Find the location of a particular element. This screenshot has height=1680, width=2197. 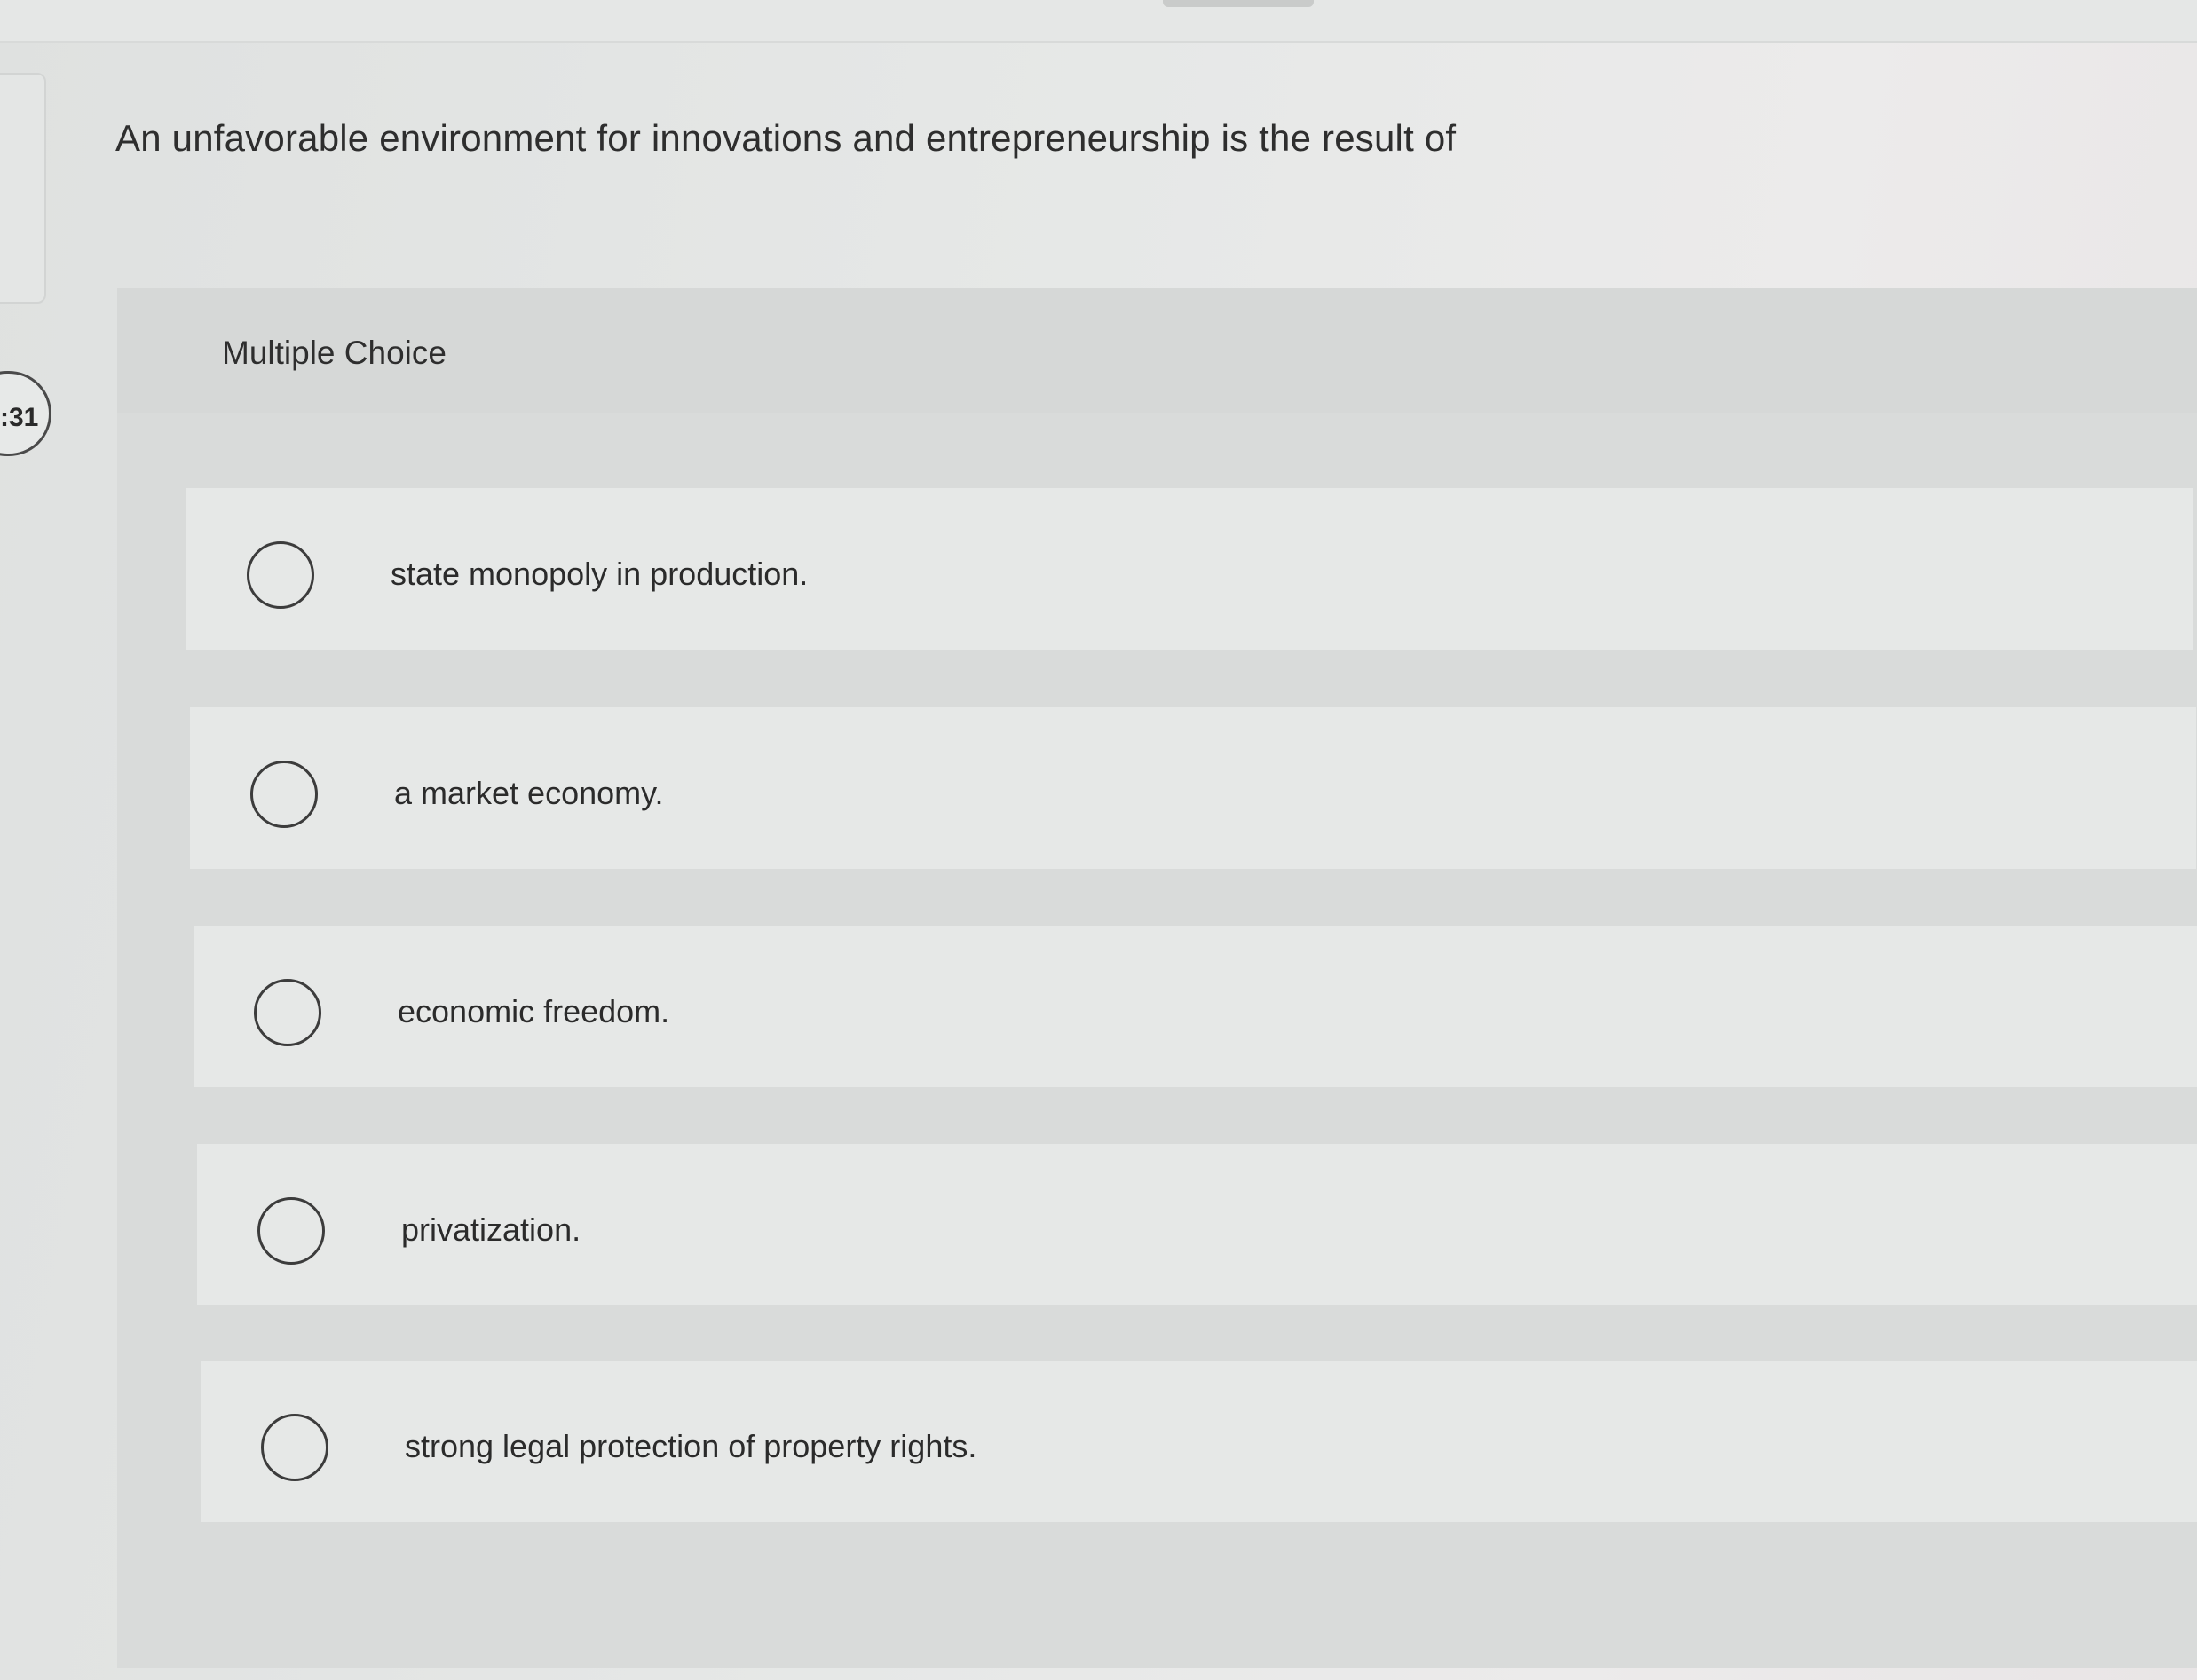

multiple-choice-label: Multiple Choice is located at coordinates (335, 353).